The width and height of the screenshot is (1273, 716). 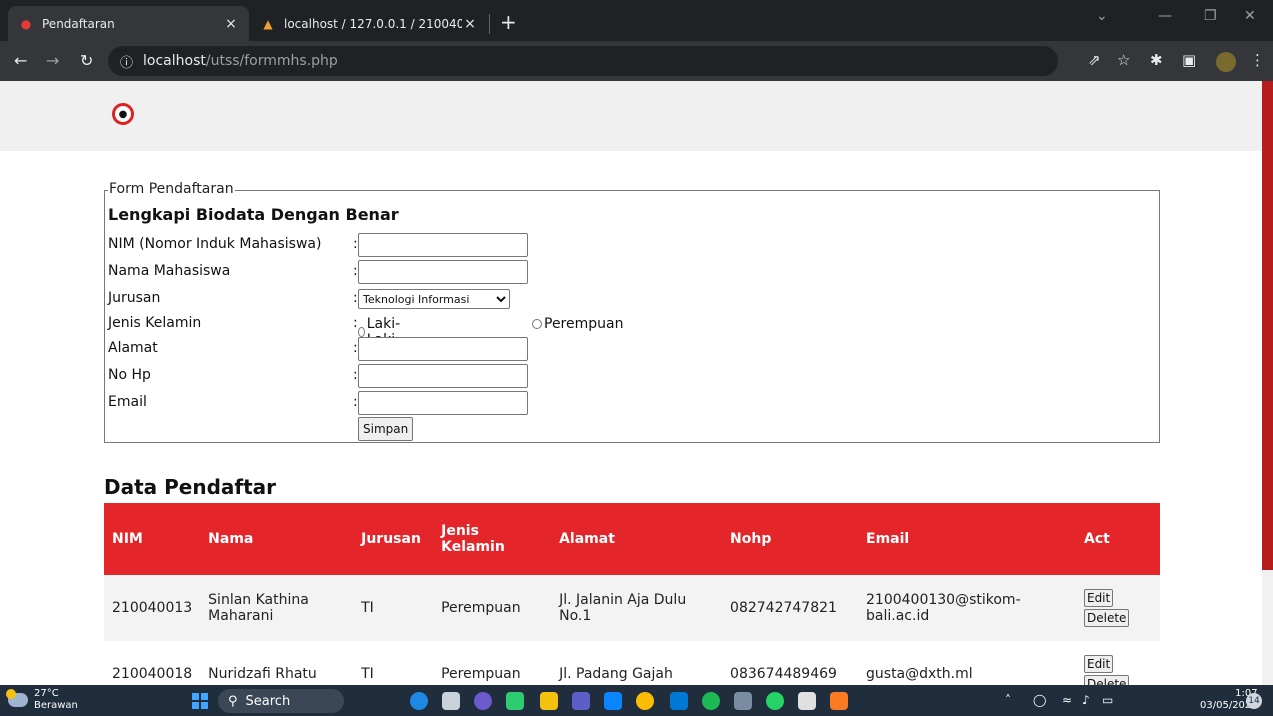 What do you see at coordinates (1102, 16) in the screenshot?
I see `tab-search-icon: ⌄` at bounding box center [1102, 16].